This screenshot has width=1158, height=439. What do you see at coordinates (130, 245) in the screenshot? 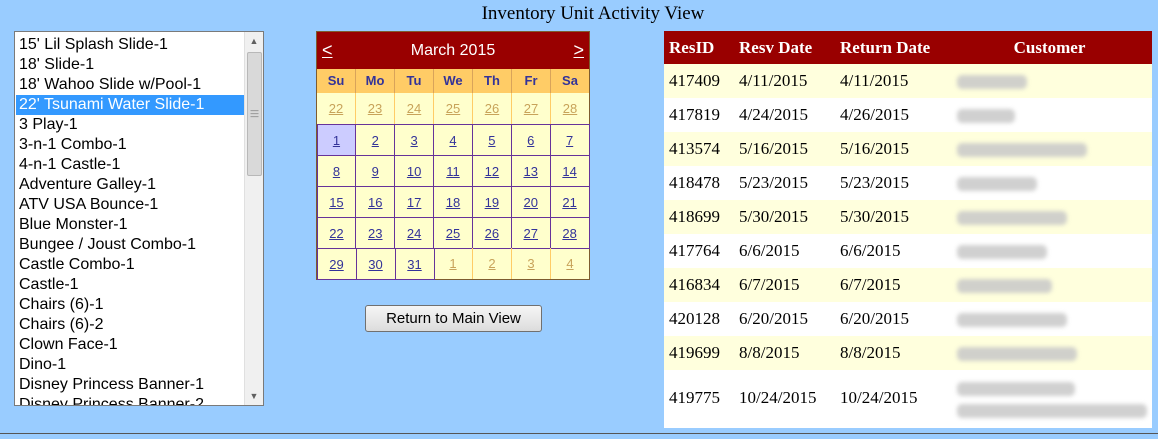
I see `unit-list-item: Bungee / Joust Combo-1` at bounding box center [130, 245].